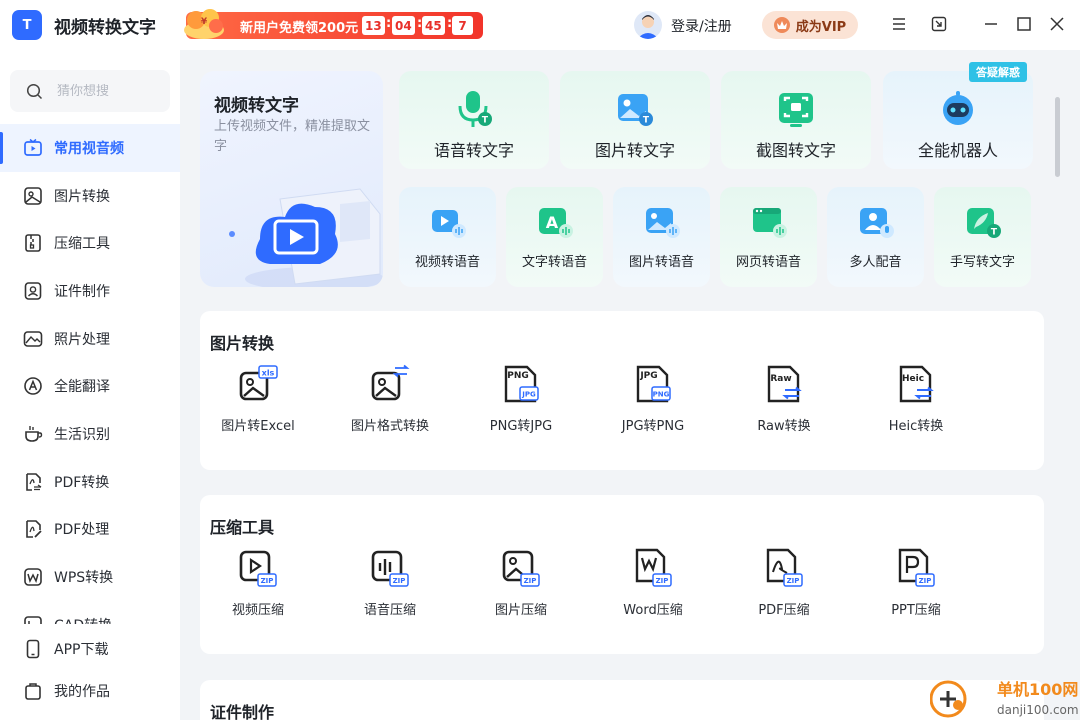  Describe the element at coordinates (554, 262) in the screenshot. I see `feature-label: 文字转语音` at that location.